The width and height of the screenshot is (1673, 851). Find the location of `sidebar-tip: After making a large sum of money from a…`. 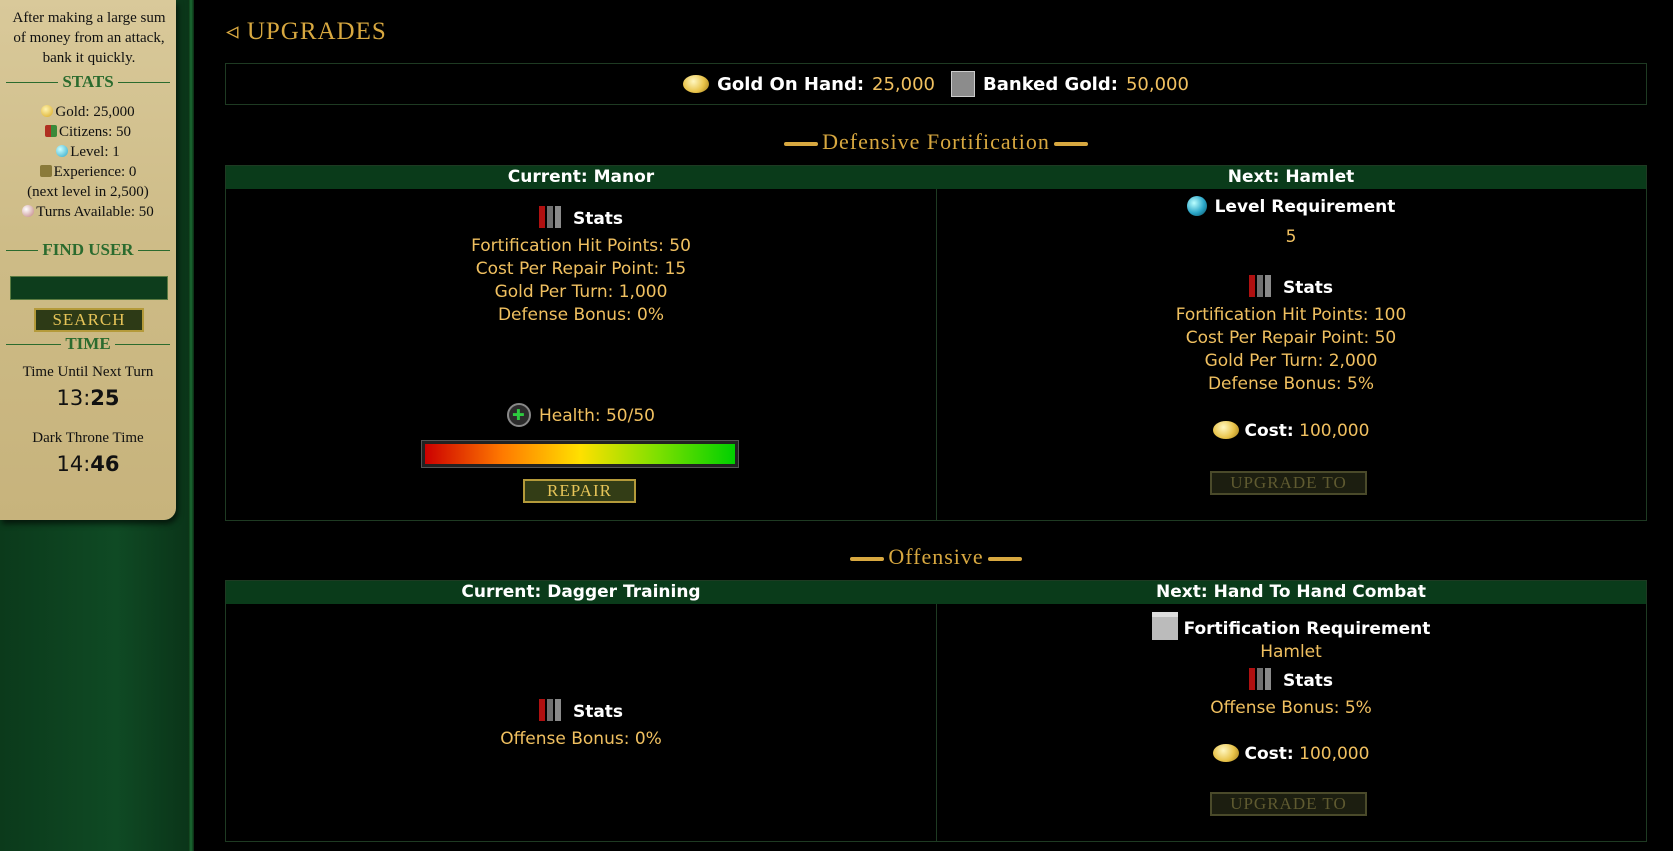

sidebar-tip: After making a large sum of money from a… is located at coordinates (89, 38).